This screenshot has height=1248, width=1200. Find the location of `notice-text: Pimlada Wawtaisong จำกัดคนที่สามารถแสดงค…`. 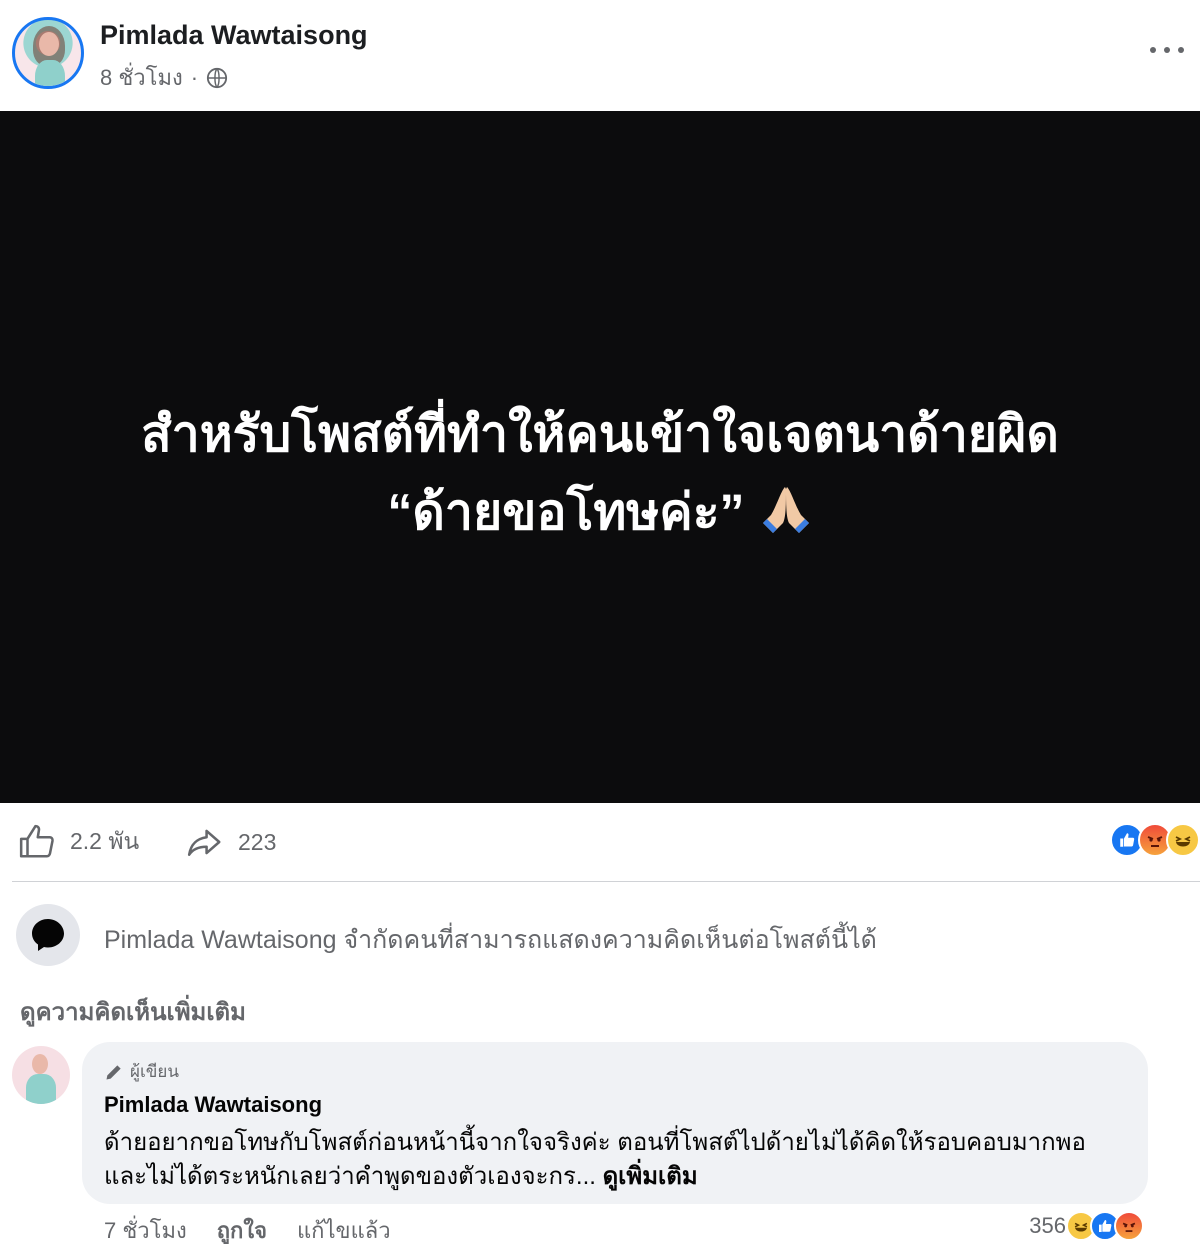

notice-text: Pimlada Wawtaisong จำกัดคนที่สามารถแสดงค… is located at coordinates (490, 940).